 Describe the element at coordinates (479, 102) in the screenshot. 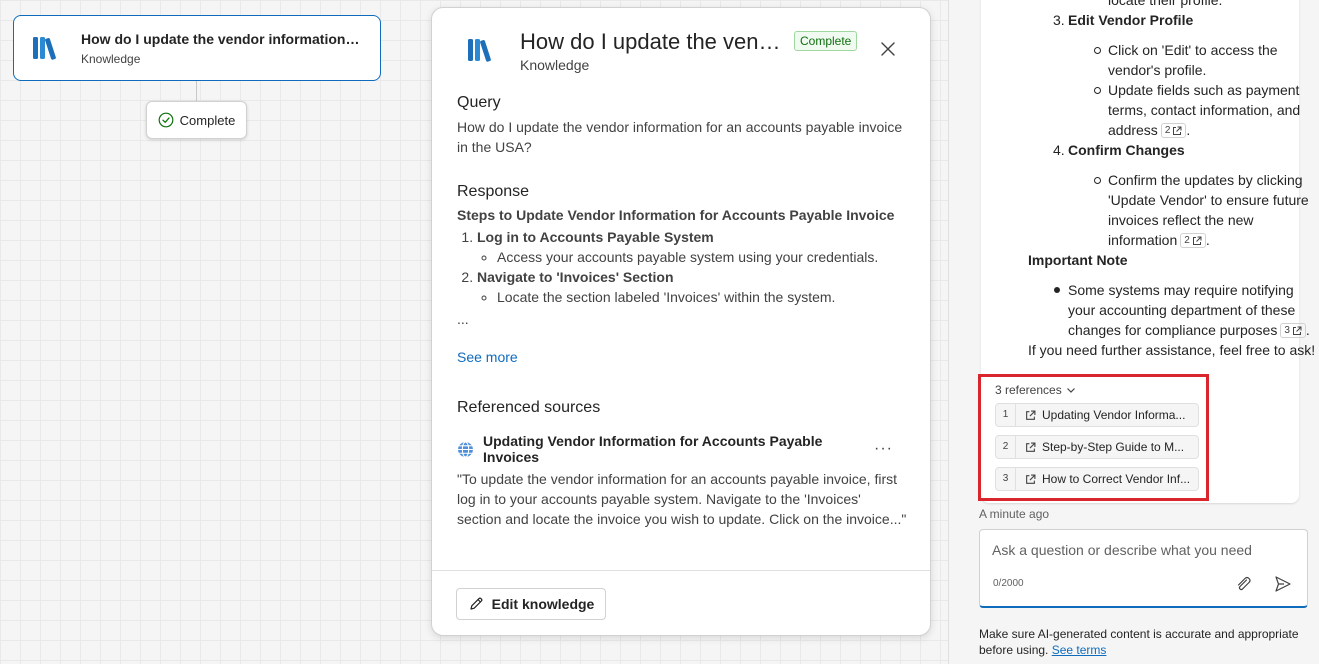

I see `query-heading: Query` at that location.